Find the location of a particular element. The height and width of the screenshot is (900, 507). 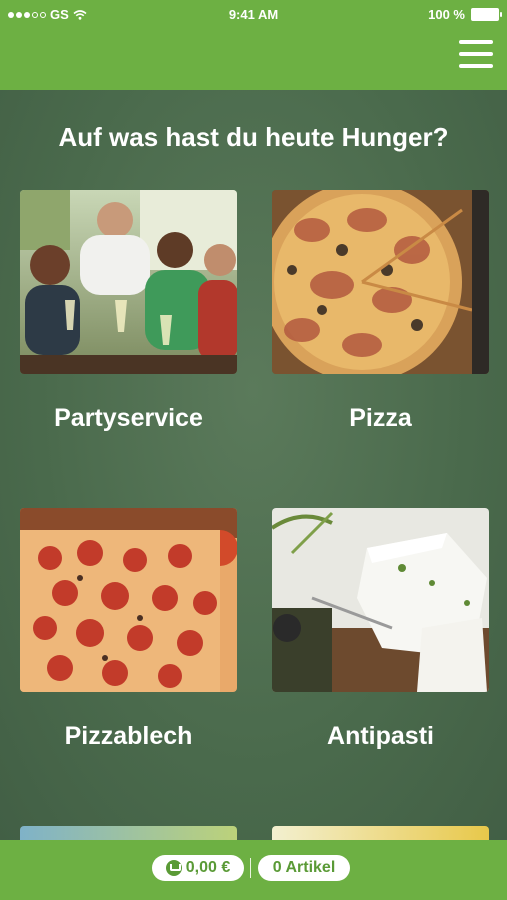

party-photo is located at coordinates (128, 282).